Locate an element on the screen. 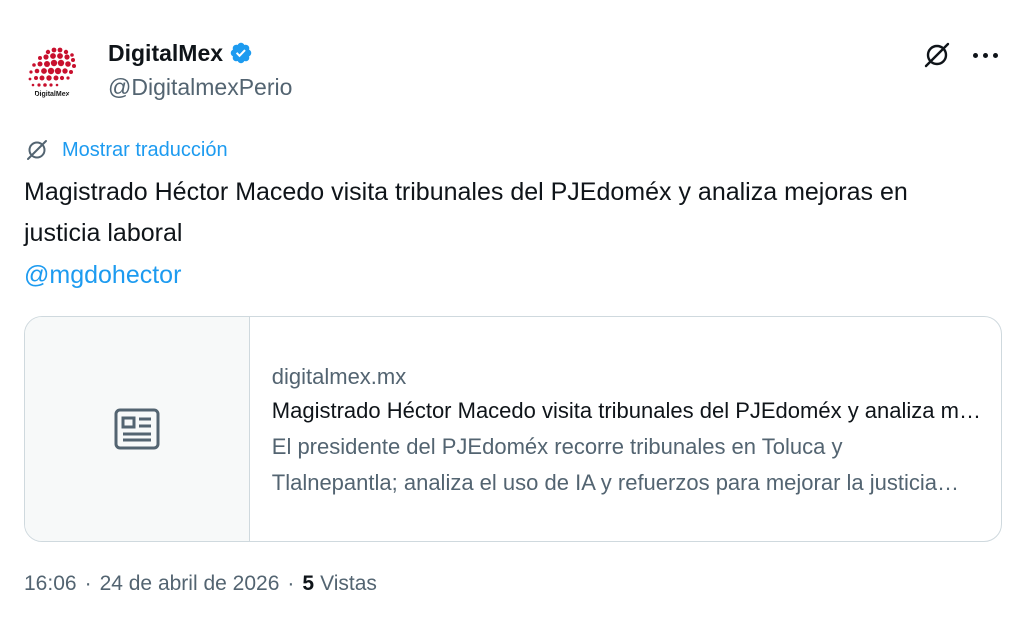  card-media is located at coordinates (137, 429).